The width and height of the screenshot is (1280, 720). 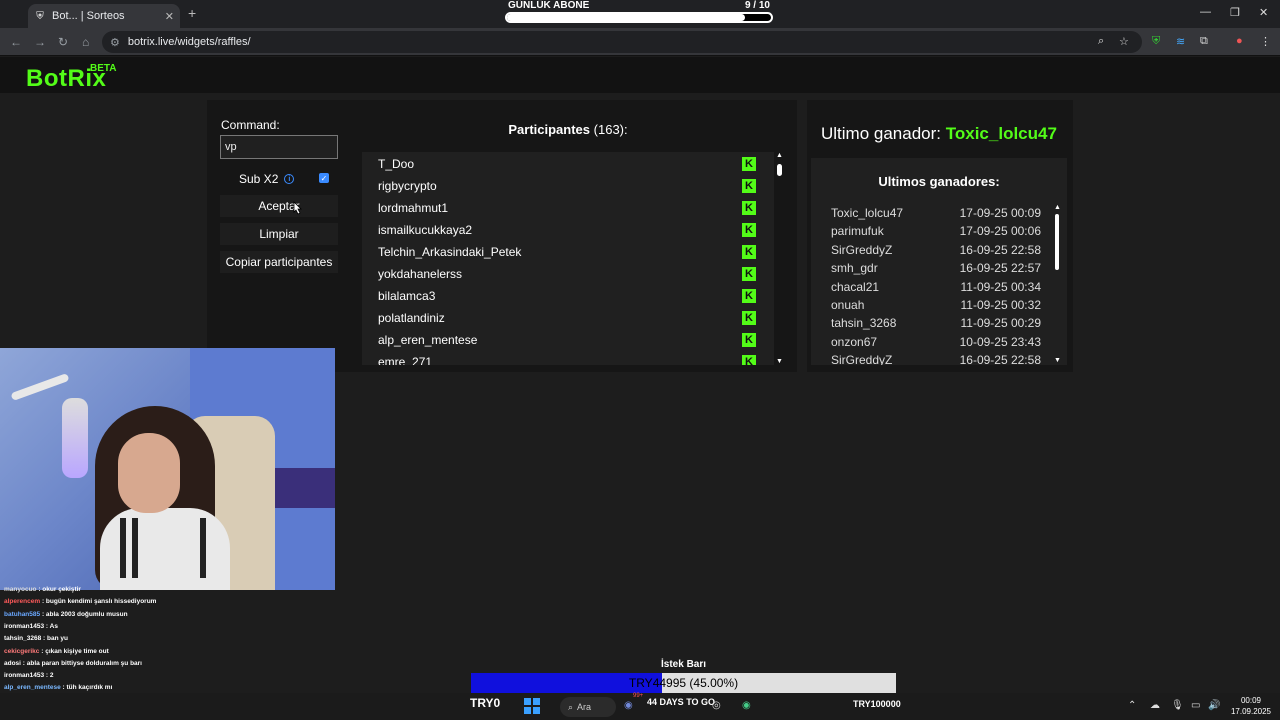 I want to click on webcam-shelf, so click(x=305, y=488).